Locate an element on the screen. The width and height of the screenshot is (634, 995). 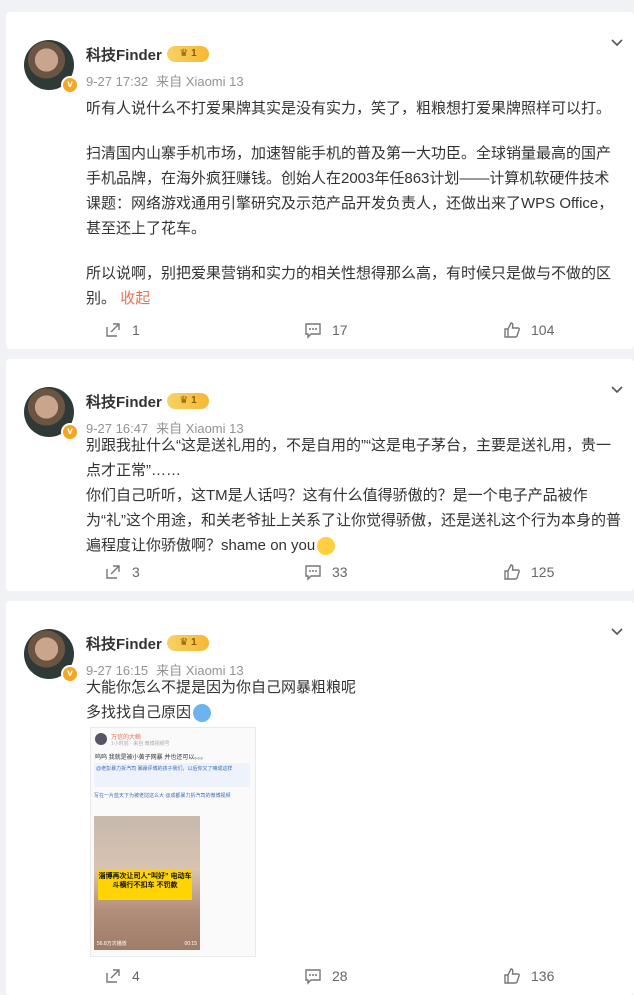
post-source: 来自 Xiaomi 13 is located at coordinates (200, 81).